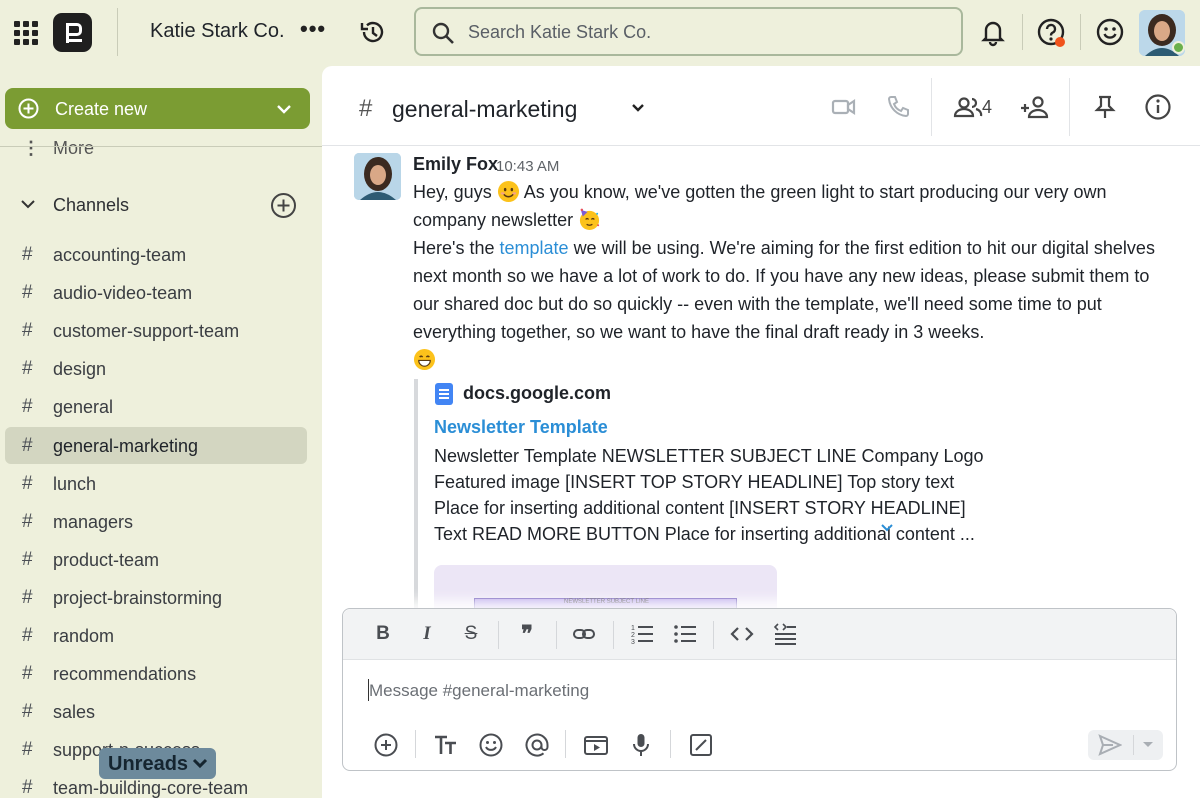  Describe the element at coordinates (1178, 47) in the screenshot. I see `online-status-dot` at that location.